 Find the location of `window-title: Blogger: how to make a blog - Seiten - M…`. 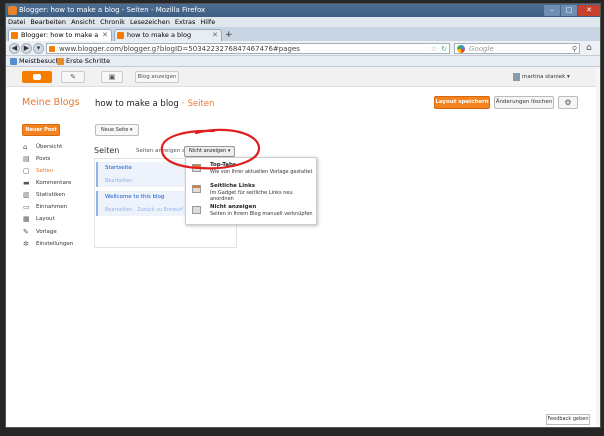

window-title: Blogger: how to make a blog - Seiten - M… is located at coordinates (112, 10).